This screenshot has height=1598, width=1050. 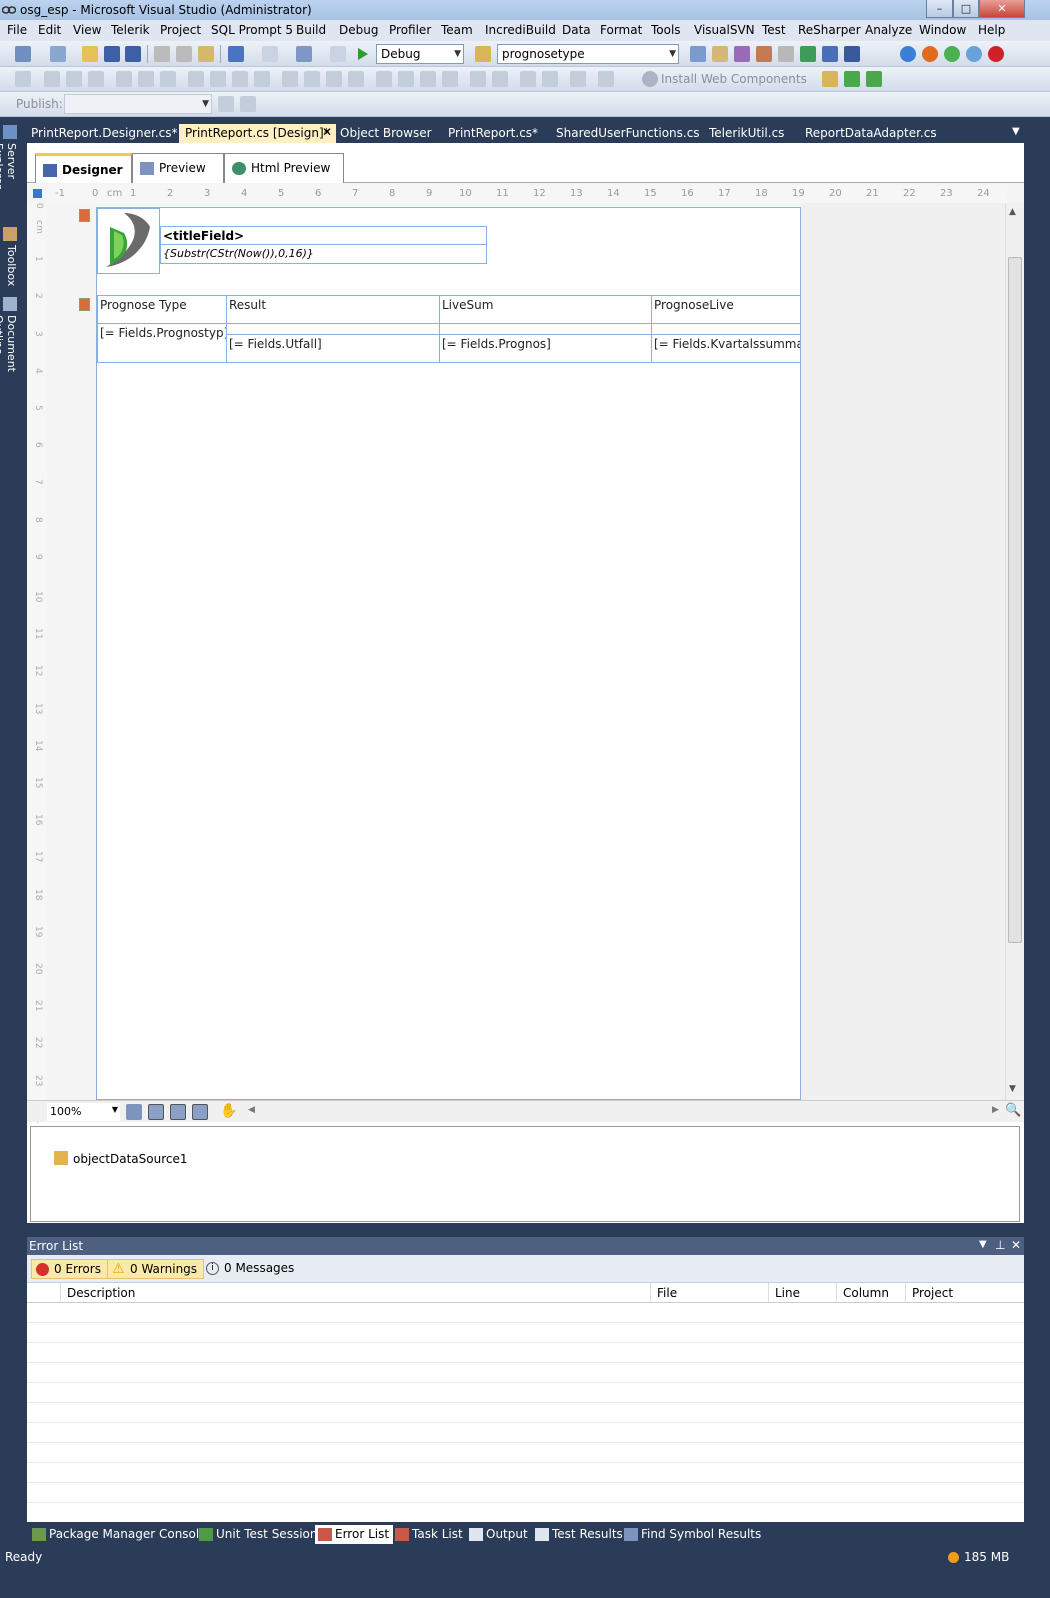 What do you see at coordinates (228, 1111) in the screenshot?
I see `hand-tool-icon: ✋` at bounding box center [228, 1111].